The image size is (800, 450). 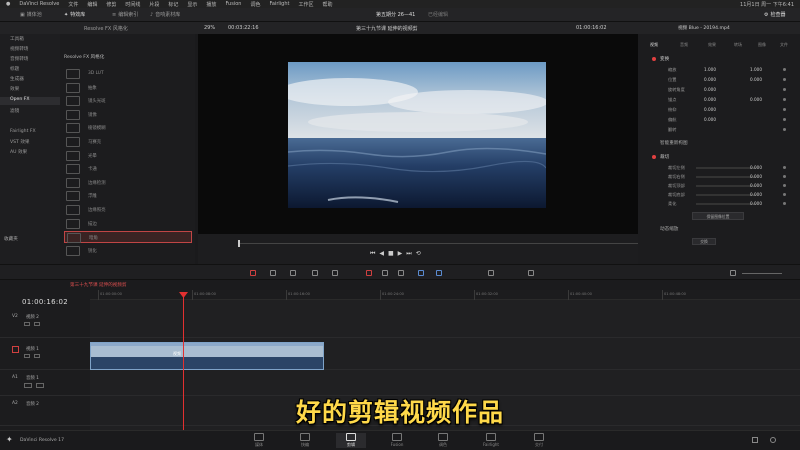 I want to click on menu-item-clip: 片段, so click(x=154, y=4).